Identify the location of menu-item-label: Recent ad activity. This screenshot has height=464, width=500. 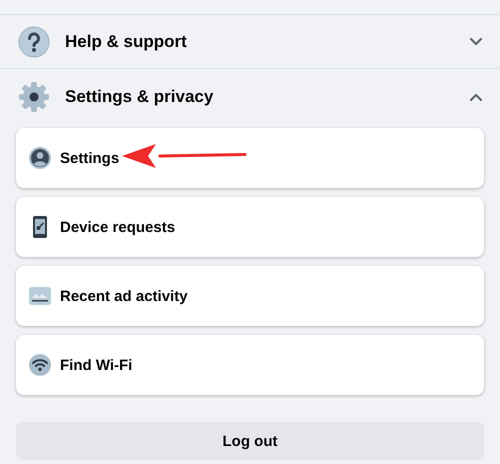
(124, 296).